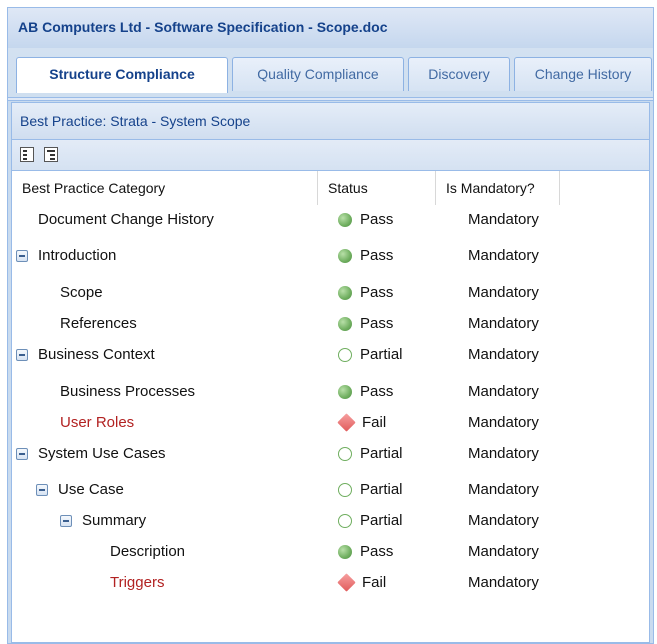  What do you see at coordinates (51, 154) in the screenshot?
I see `expand-all-icon` at bounding box center [51, 154].